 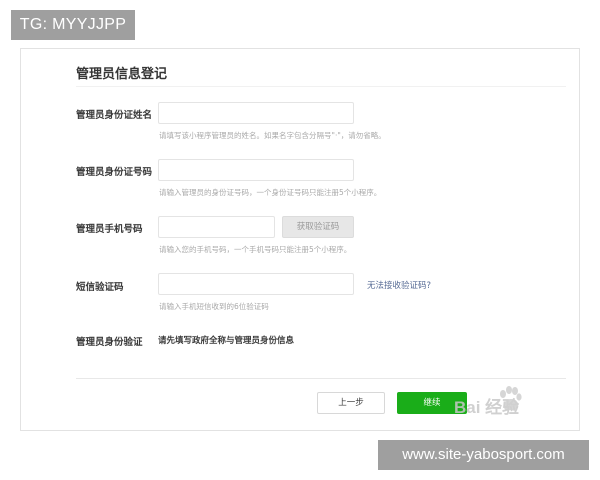 I want to click on id-number-input, so click(x=256, y=173).